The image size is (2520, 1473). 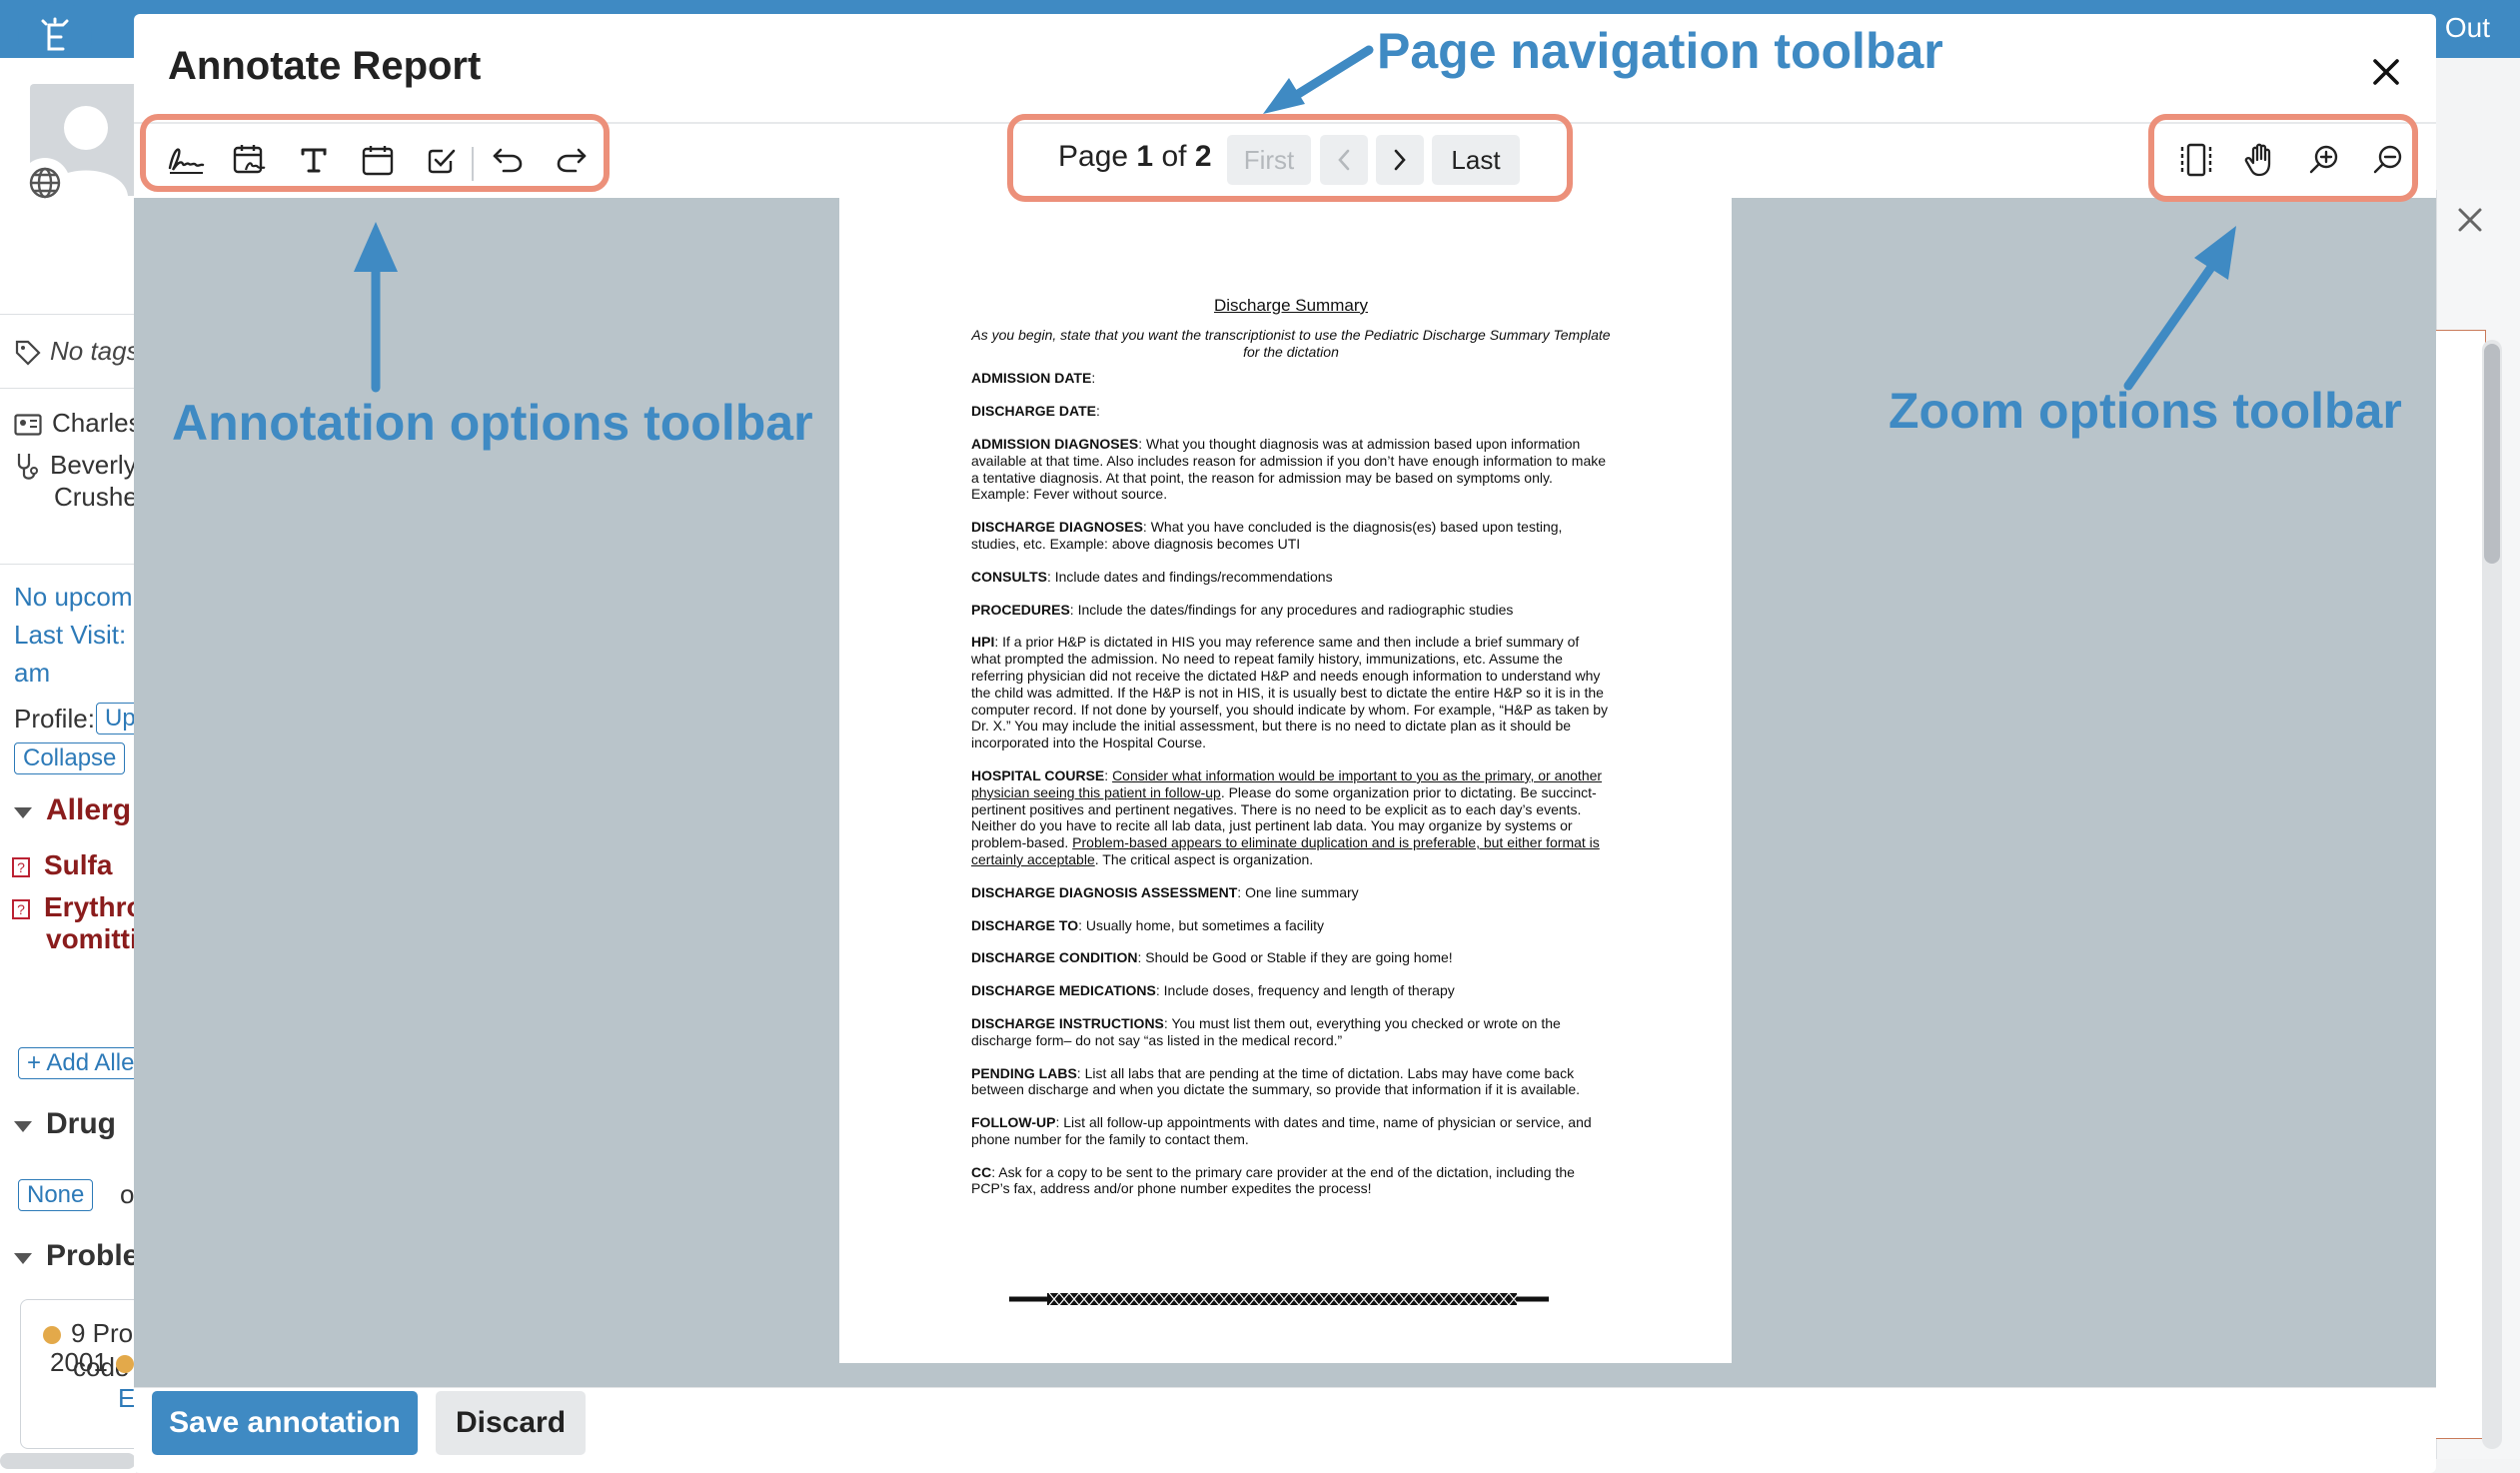 What do you see at coordinates (511, 1423) in the screenshot?
I see `discard-button: Discard` at bounding box center [511, 1423].